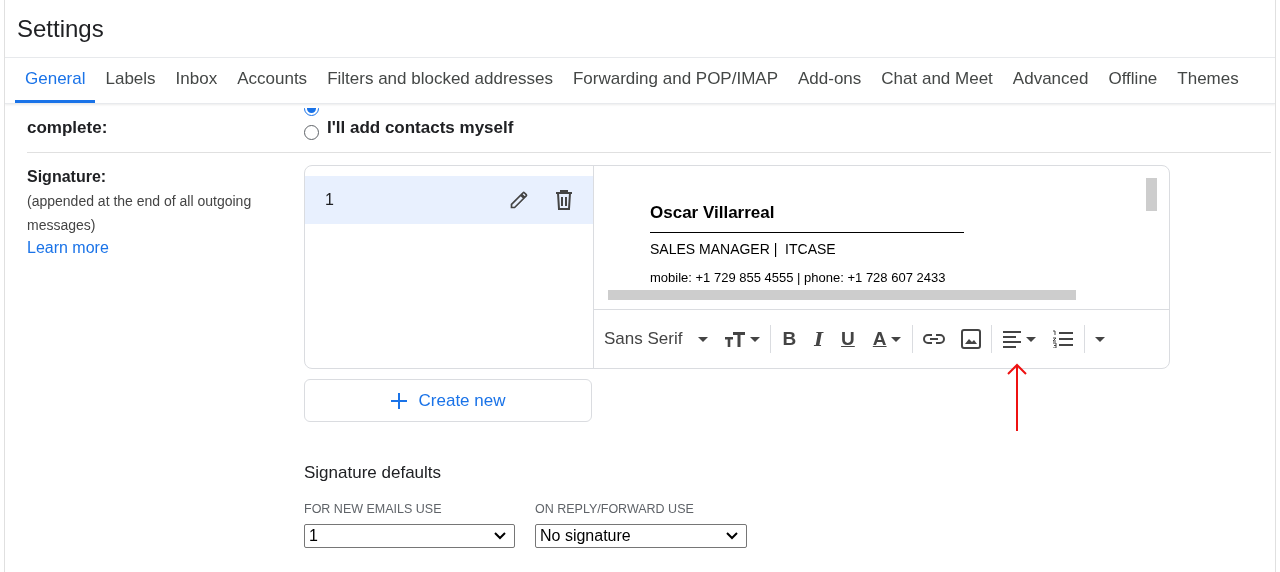 The height and width of the screenshot is (572, 1280). Describe the element at coordinates (60, 28) in the screenshot. I see `page-title: Settings` at that location.